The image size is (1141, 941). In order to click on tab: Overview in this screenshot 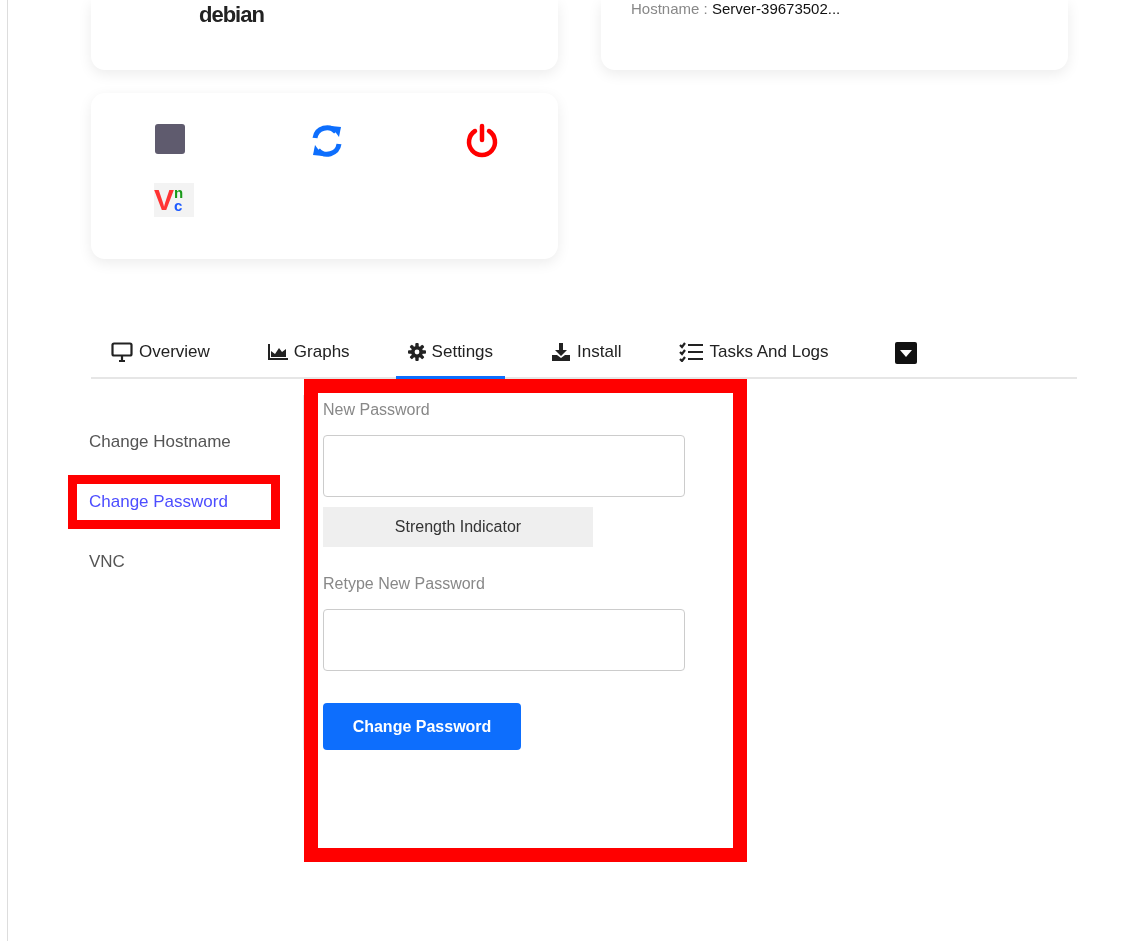, I will do `click(160, 360)`.